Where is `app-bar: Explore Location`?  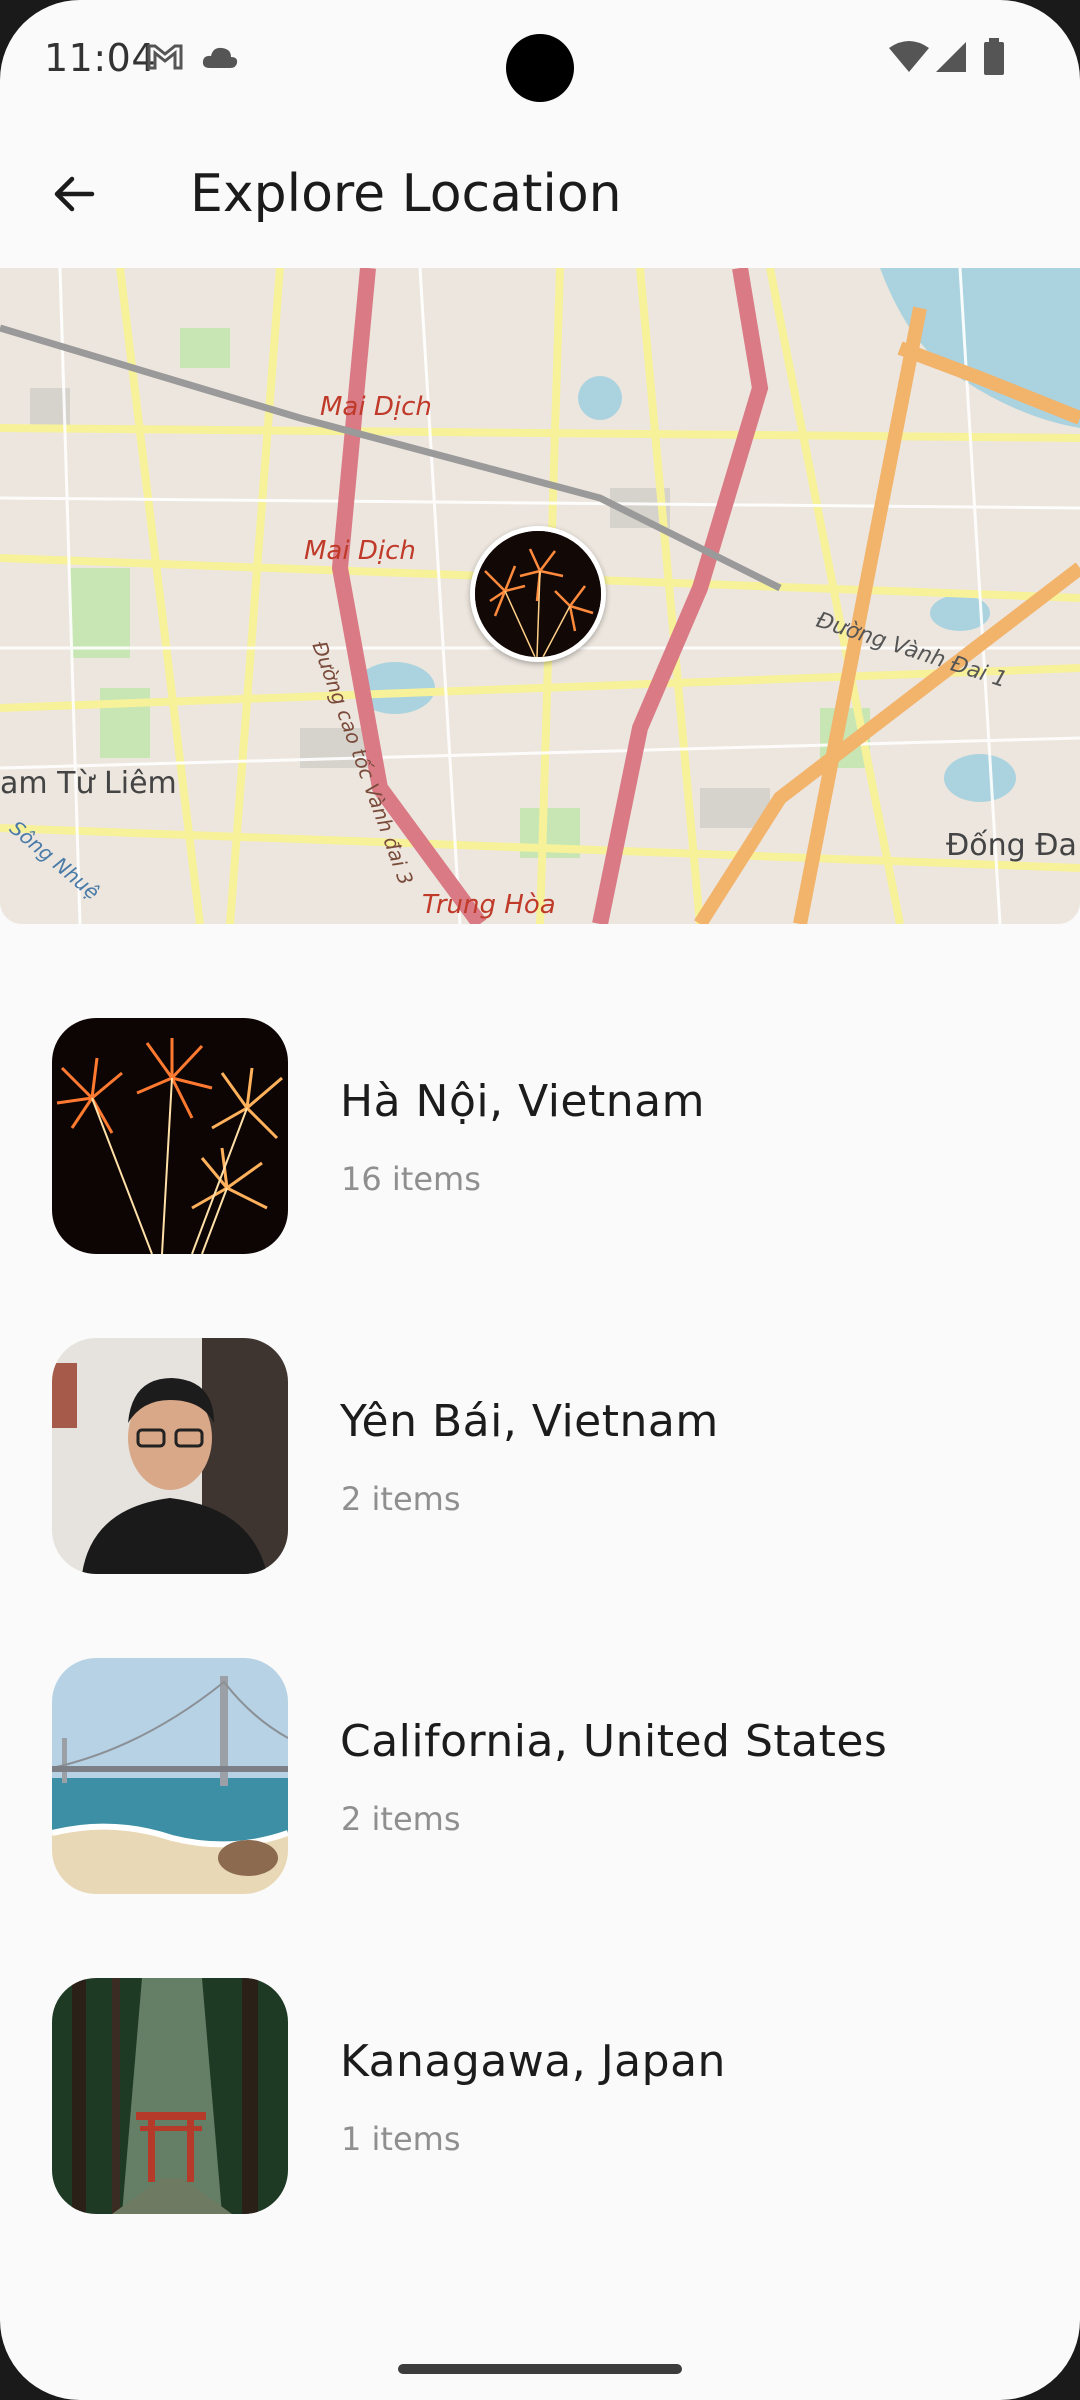 app-bar: Explore Location is located at coordinates (540, 195).